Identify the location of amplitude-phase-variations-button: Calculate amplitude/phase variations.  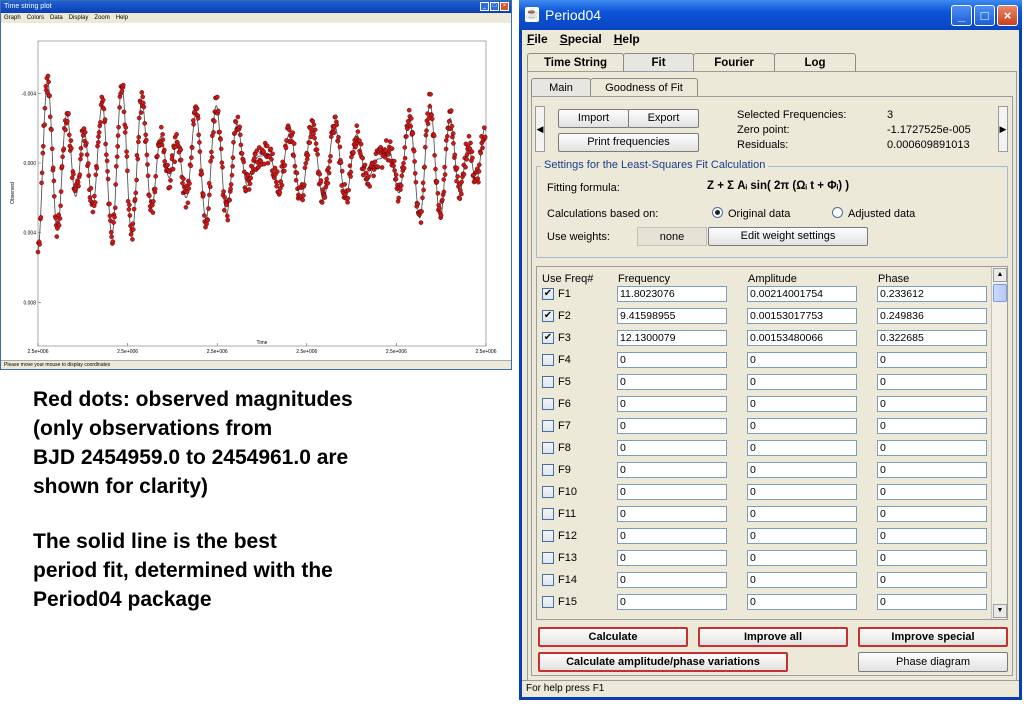
(663, 662).